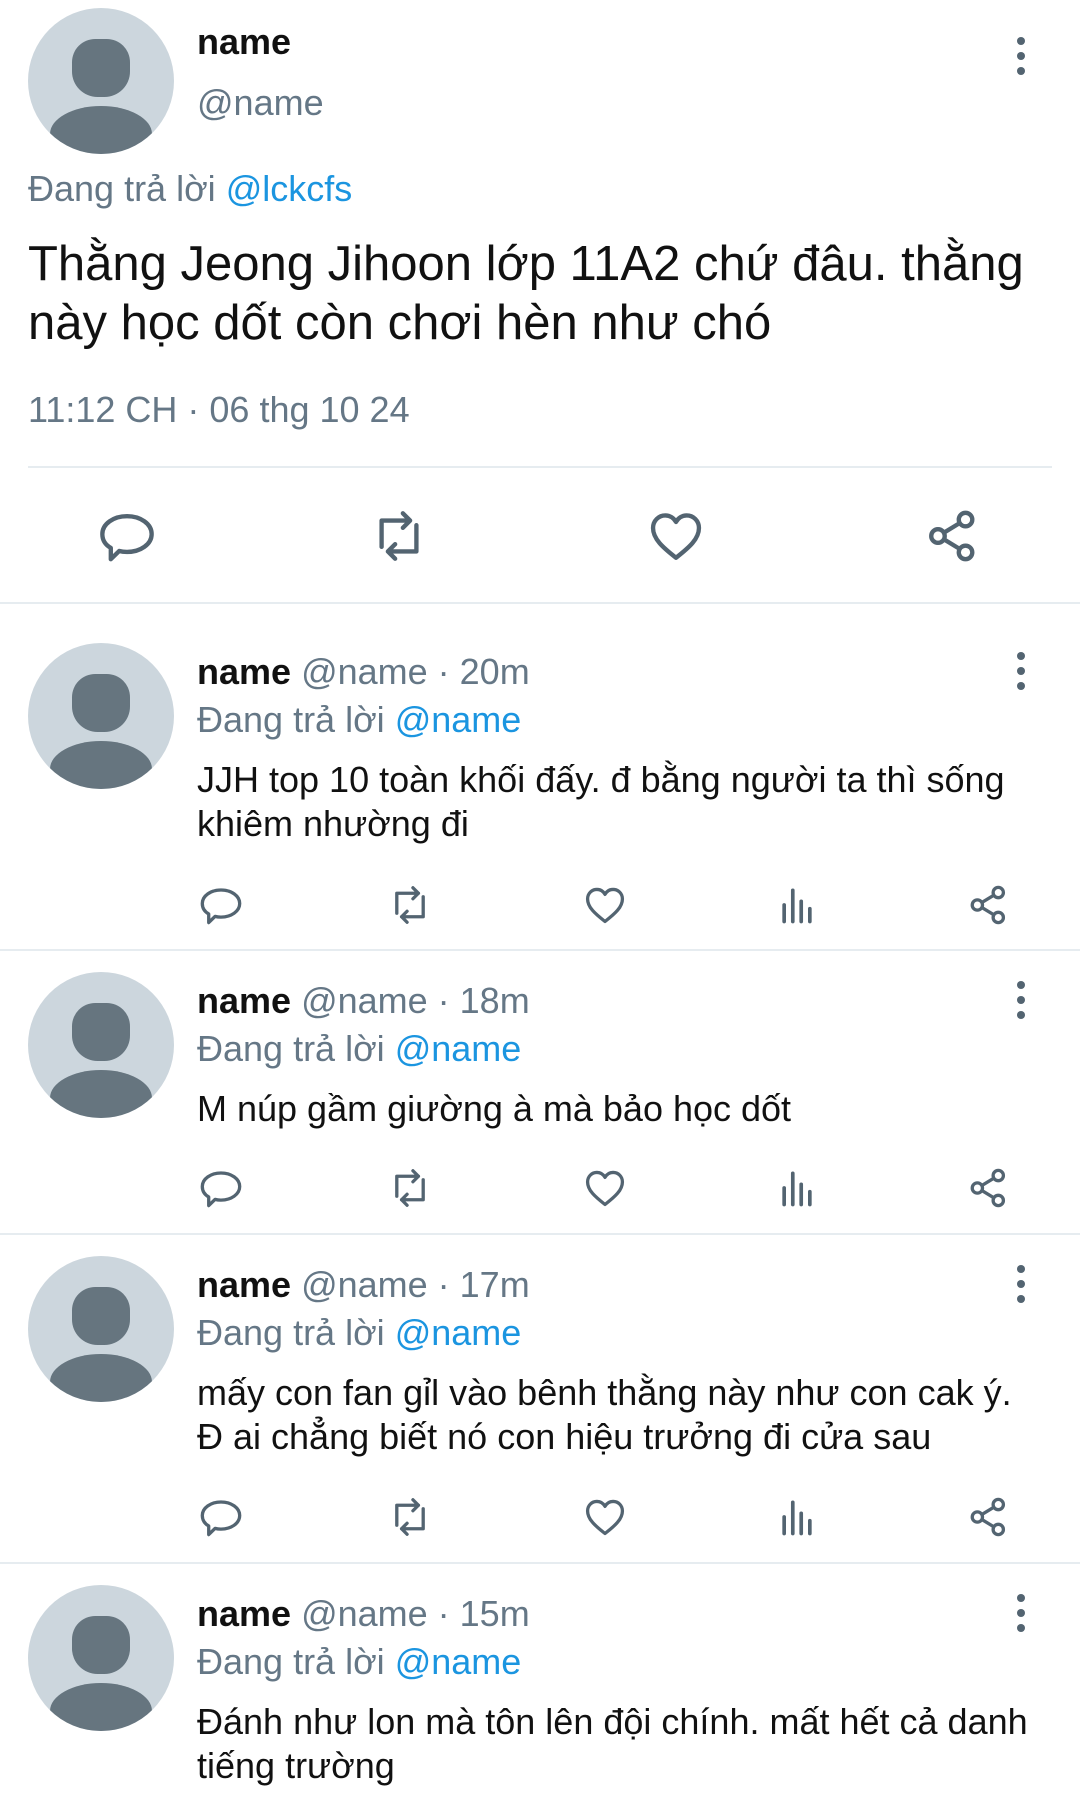  I want to click on author-handle: @name, so click(260, 103).